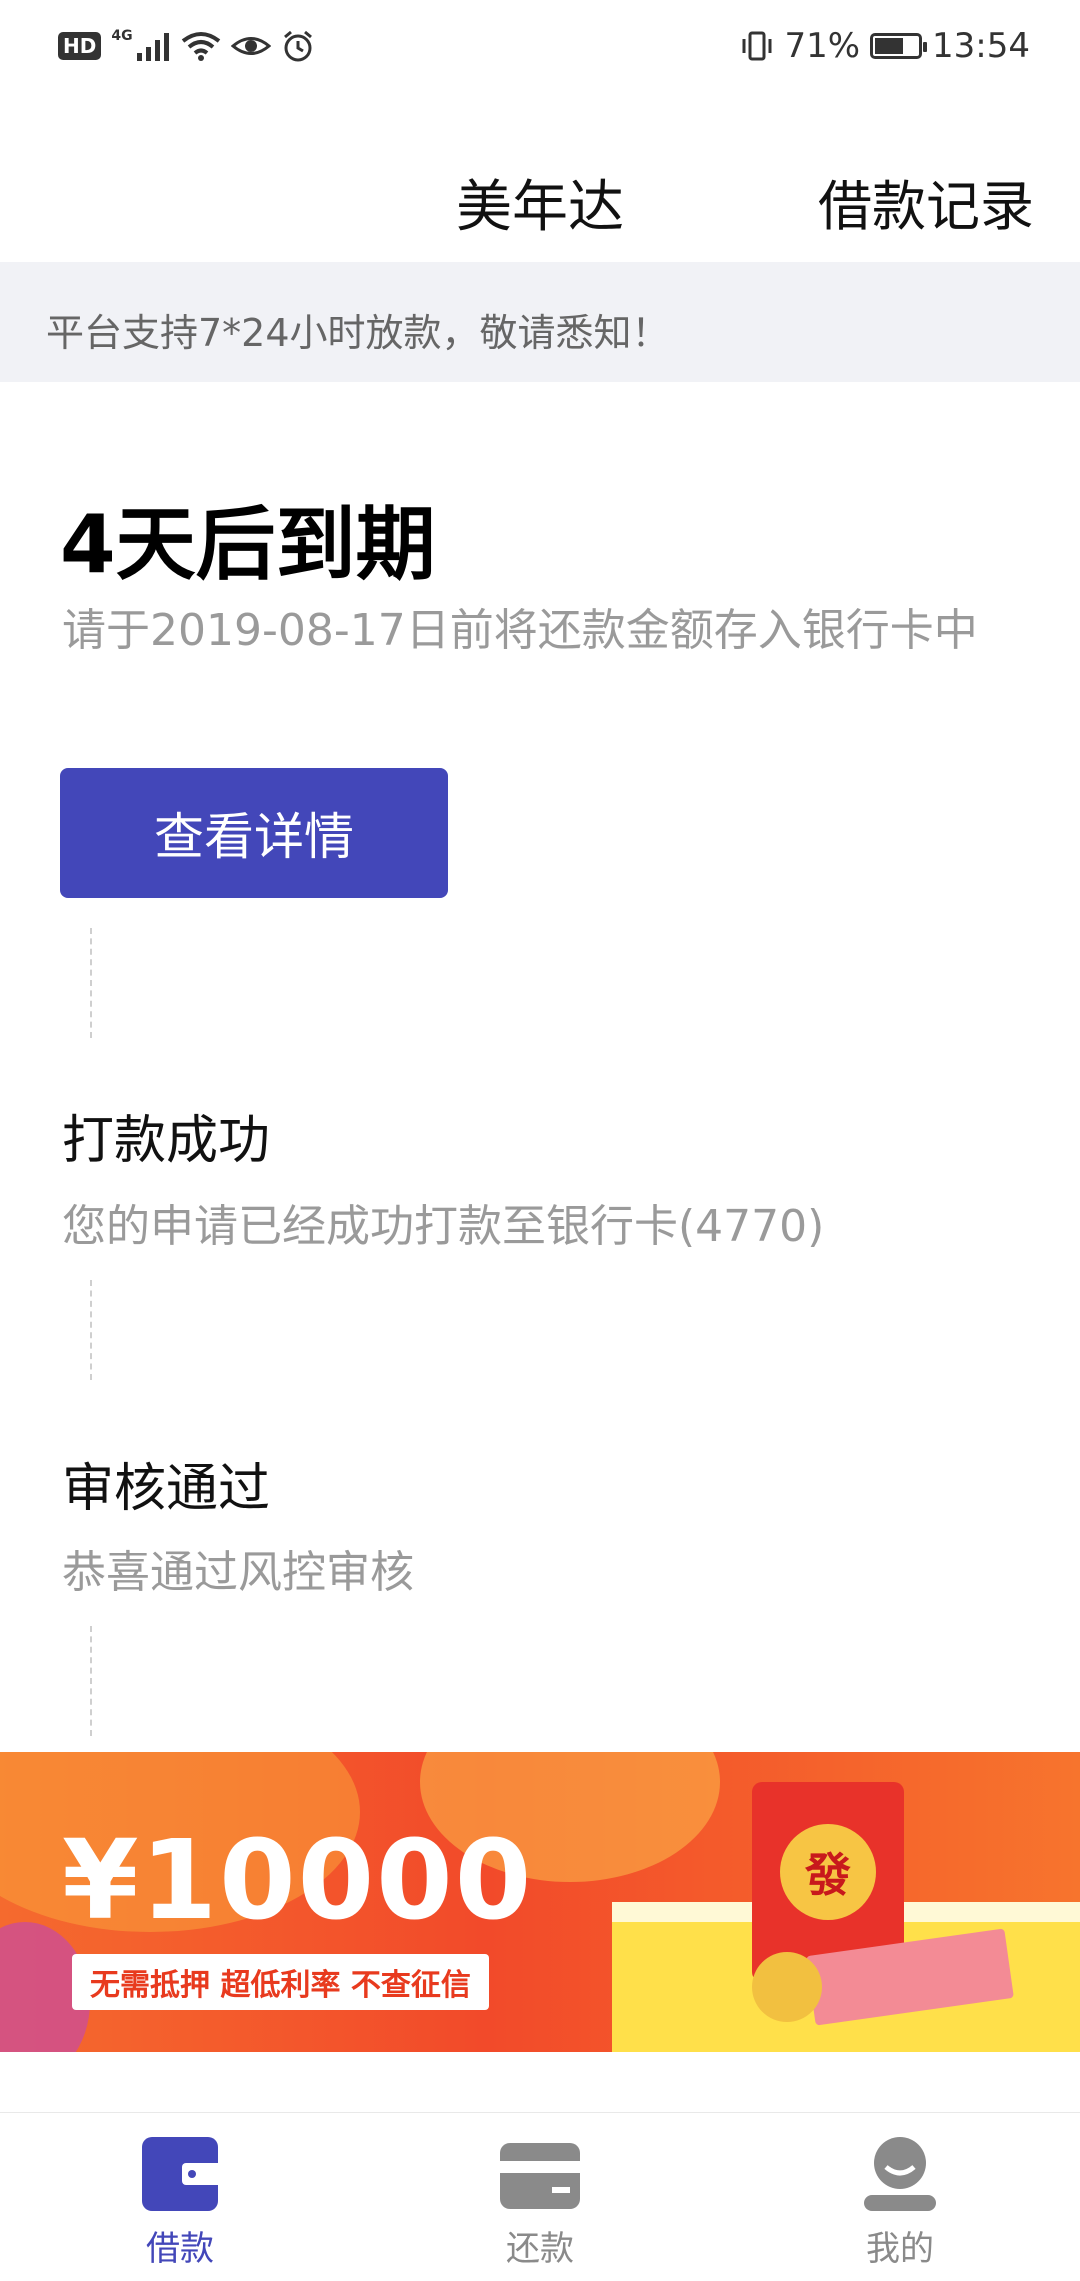  Describe the element at coordinates (238, 1572) in the screenshot. I see `step-description: 恭喜通过风控审核` at that location.